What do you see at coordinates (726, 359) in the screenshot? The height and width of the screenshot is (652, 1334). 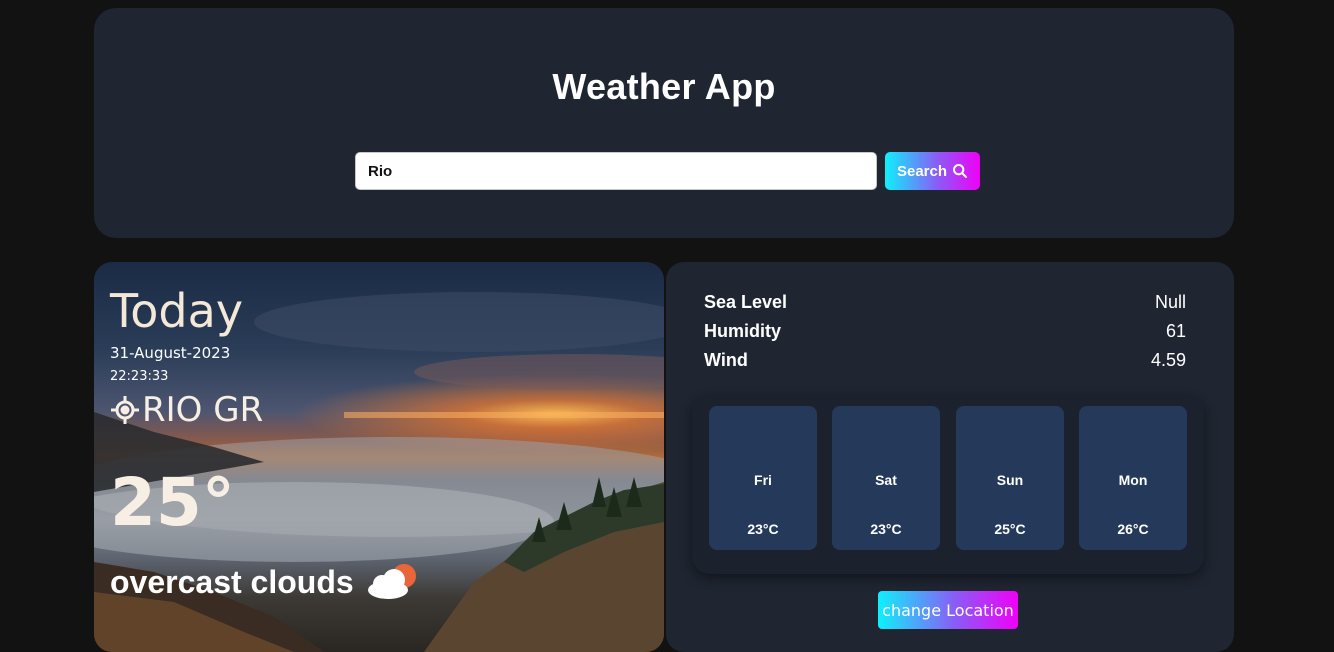 I see `detail-key: Wind` at bounding box center [726, 359].